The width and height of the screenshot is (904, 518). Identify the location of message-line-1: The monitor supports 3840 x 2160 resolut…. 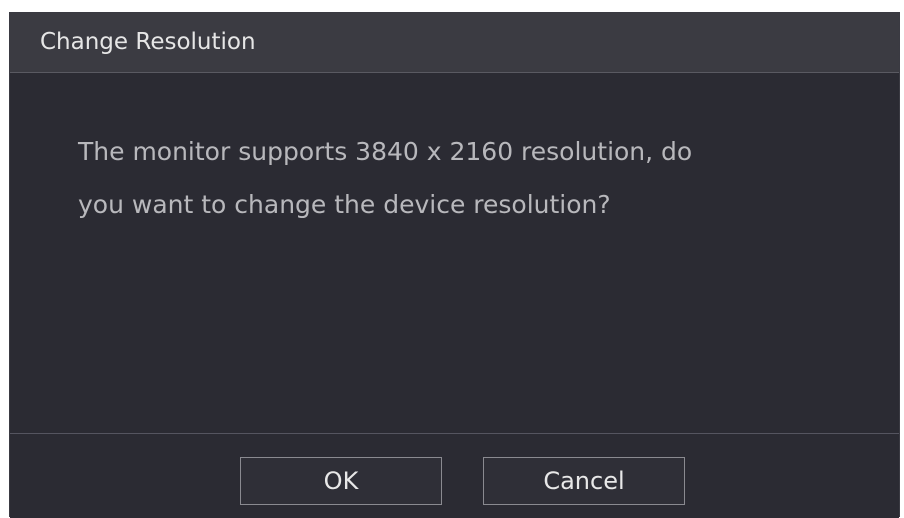
(385, 151).